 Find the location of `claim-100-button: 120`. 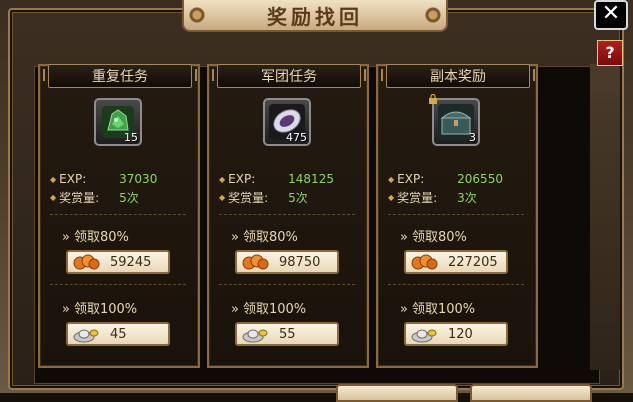

claim-100-button: 120 is located at coordinates (456, 334).